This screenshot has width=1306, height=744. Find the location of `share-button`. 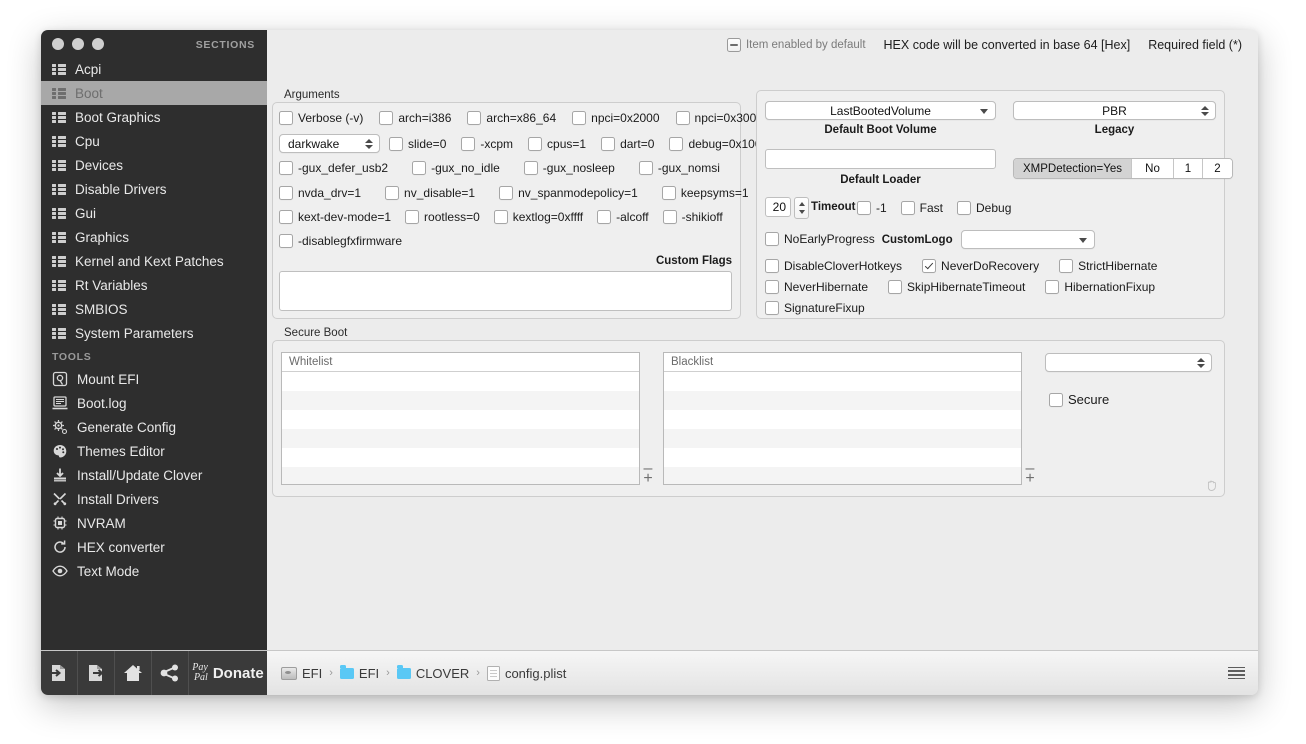

share-button is located at coordinates (170, 673).